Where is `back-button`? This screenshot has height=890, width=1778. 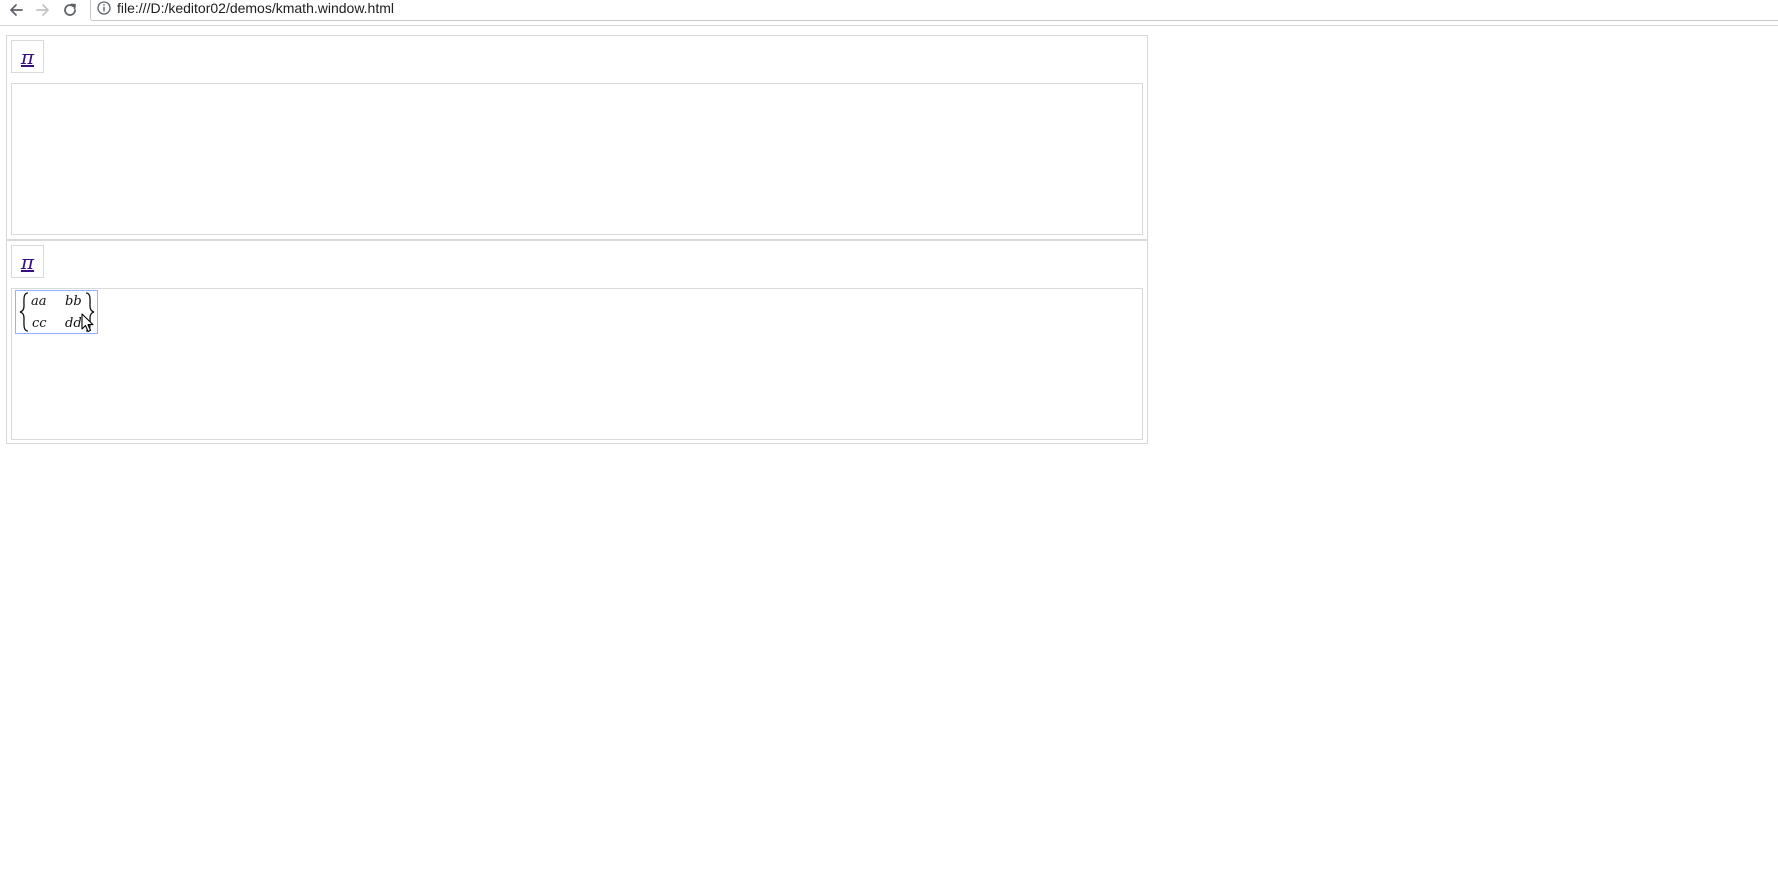 back-button is located at coordinates (16, 10).